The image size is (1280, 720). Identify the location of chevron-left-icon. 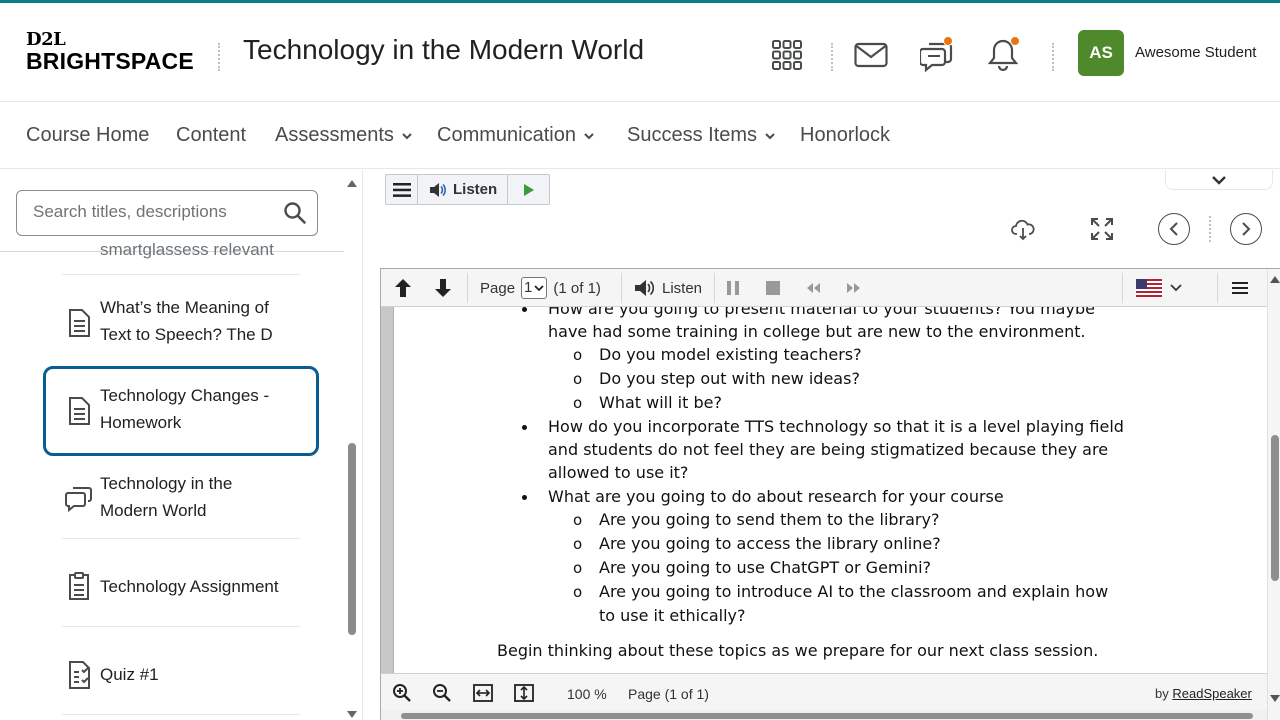
(1173, 229).